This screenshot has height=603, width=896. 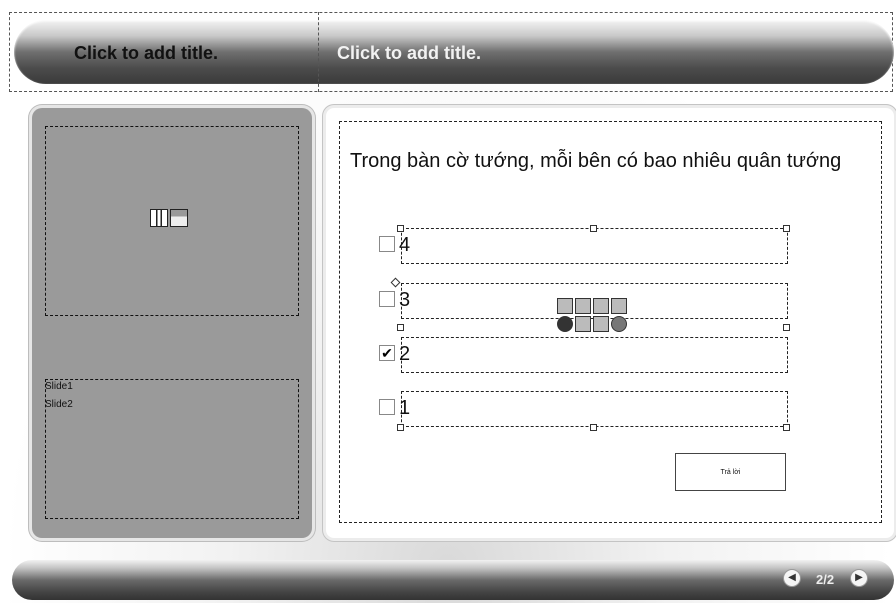 I want to click on insert-content-icons, so click(x=605, y=316).